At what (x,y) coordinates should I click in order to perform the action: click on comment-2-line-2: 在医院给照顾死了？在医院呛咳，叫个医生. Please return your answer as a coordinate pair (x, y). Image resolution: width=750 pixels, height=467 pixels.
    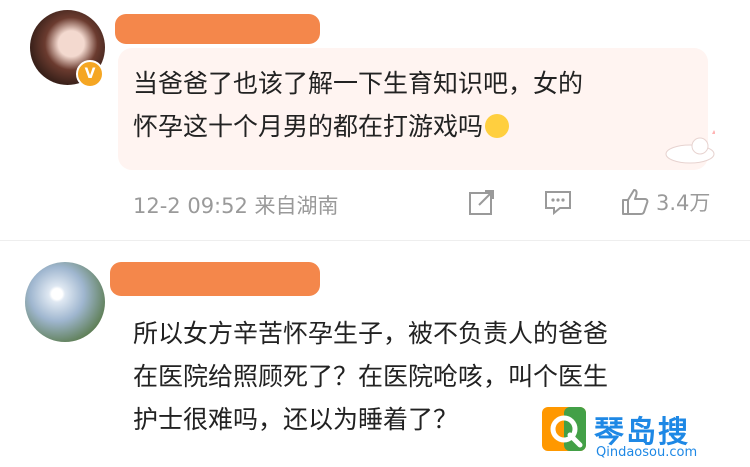
    Looking at the image, I should click on (371, 376).